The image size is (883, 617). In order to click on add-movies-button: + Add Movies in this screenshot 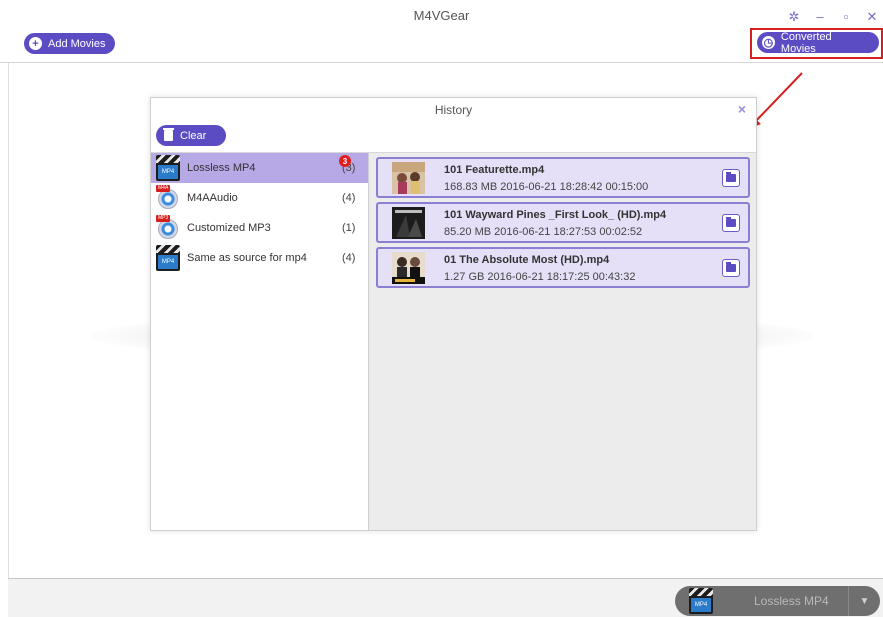, I will do `click(70, 43)`.